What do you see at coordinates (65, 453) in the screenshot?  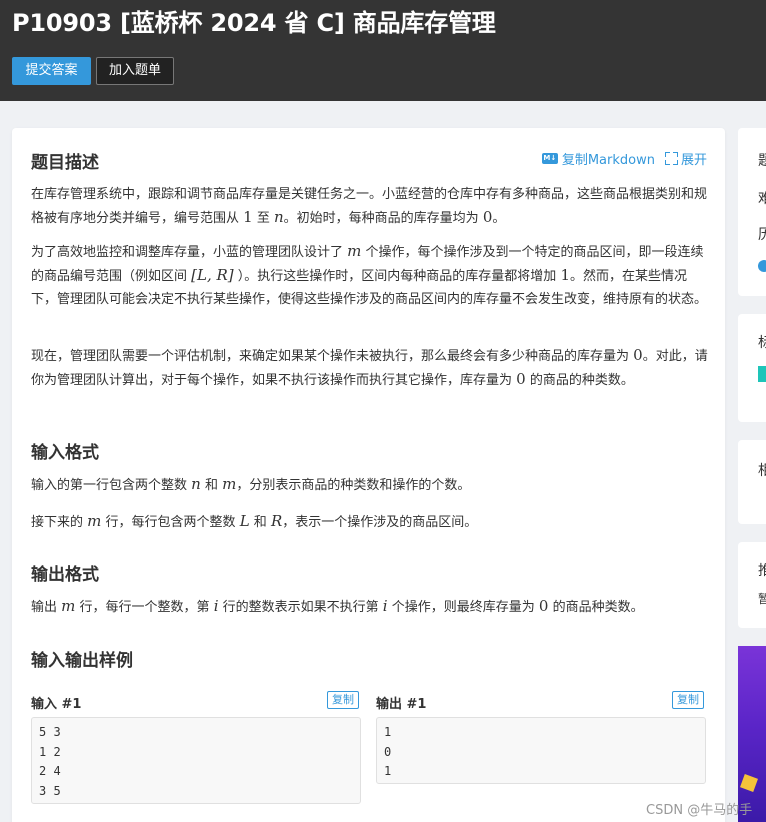 I see `input-format-heading: 输入格式` at bounding box center [65, 453].